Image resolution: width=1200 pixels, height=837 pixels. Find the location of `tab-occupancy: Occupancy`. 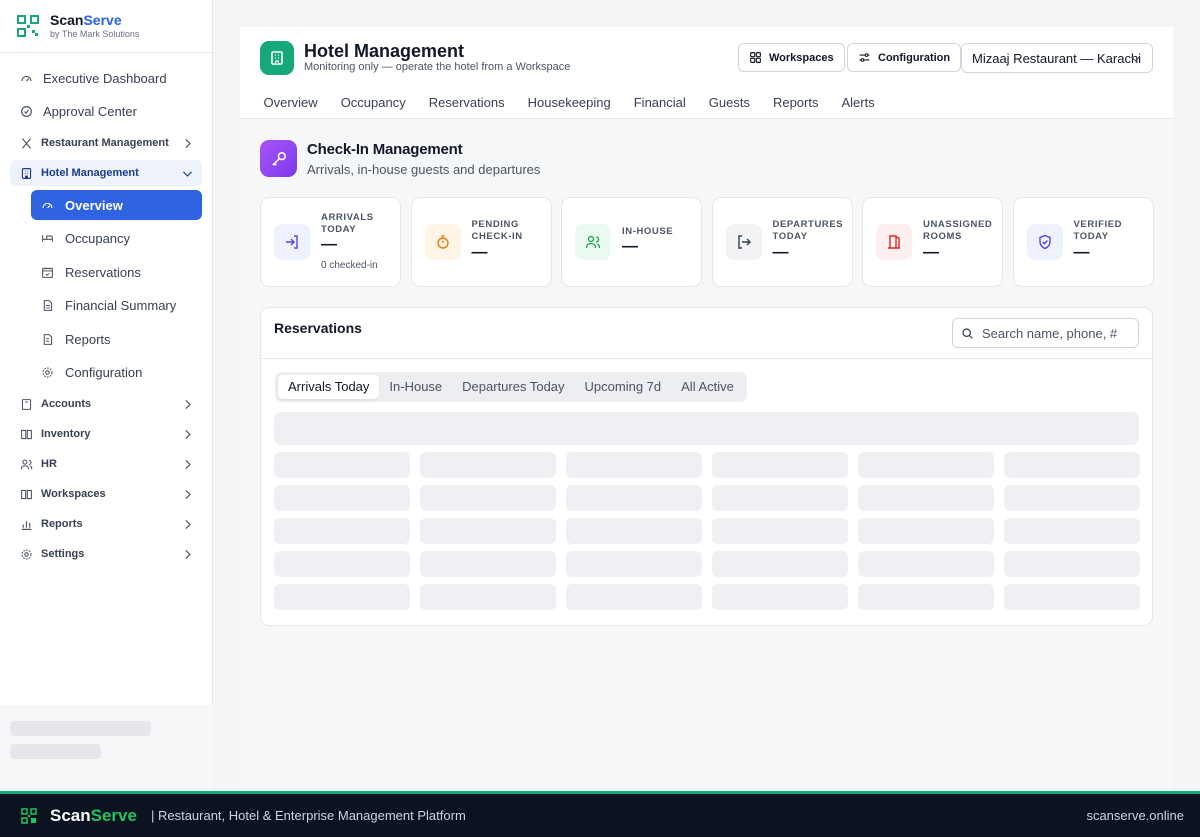

tab-occupancy: Occupancy is located at coordinates (373, 106).